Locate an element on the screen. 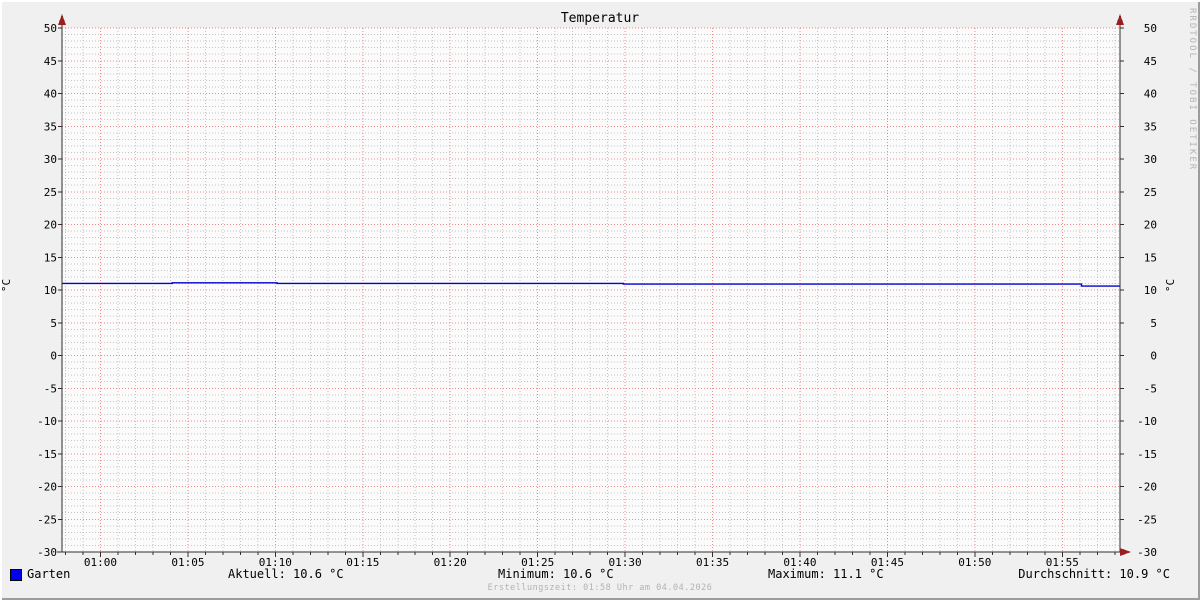 The width and height of the screenshot is (1200, 600). stat-minimum: Minimum: 10.6 °C is located at coordinates (556, 574).